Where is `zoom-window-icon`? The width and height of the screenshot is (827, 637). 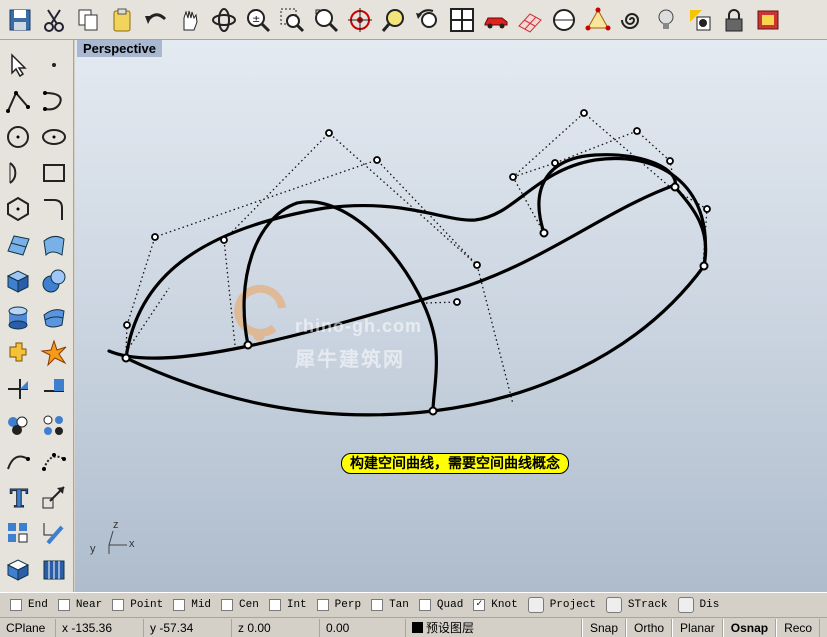 zoom-window-icon is located at coordinates (292, 20).